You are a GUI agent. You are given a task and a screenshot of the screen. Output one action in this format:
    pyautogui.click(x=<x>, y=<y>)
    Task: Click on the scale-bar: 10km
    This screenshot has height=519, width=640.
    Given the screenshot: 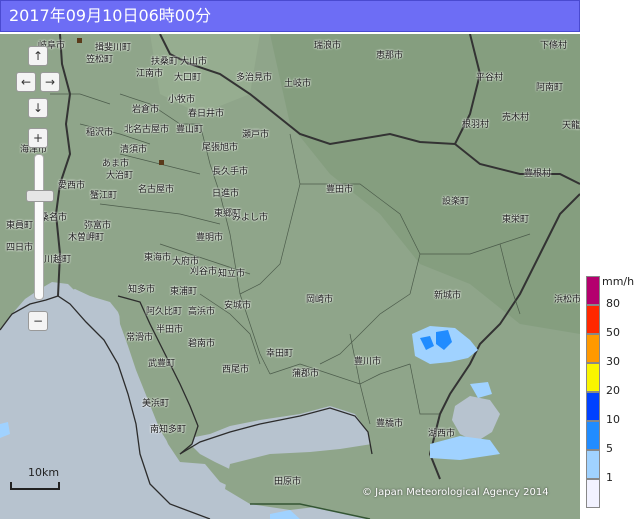 What is the action you would take?
    pyautogui.click(x=36, y=479)
    